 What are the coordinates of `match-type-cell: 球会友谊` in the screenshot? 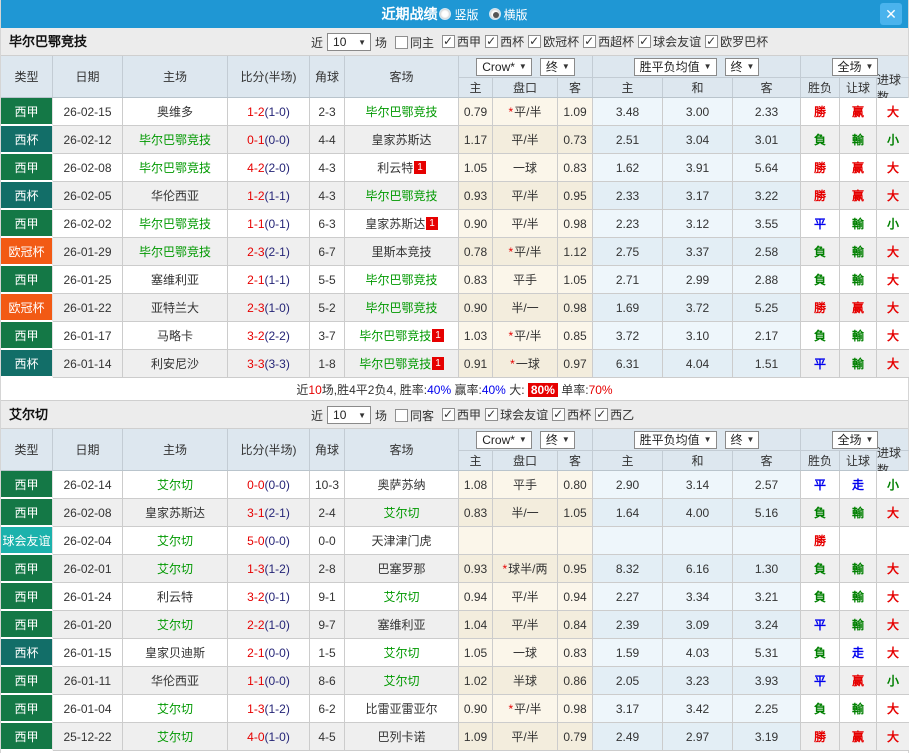 It's located at (27, 541).